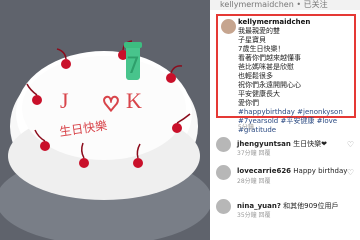 The height and width of the screenshot is (240, 360). I want to click on comment-username: lovecarrie626, so click(264, 171).